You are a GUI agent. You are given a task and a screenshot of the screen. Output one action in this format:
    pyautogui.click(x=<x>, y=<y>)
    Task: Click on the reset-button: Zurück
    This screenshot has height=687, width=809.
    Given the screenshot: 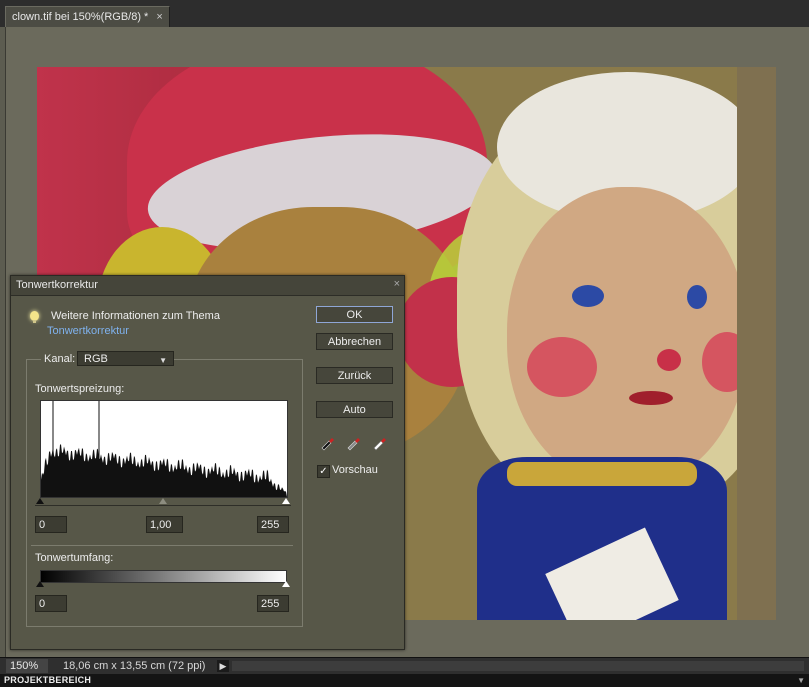 What is the action you would take?
    pyautogui.click(x=354, y=375)
    